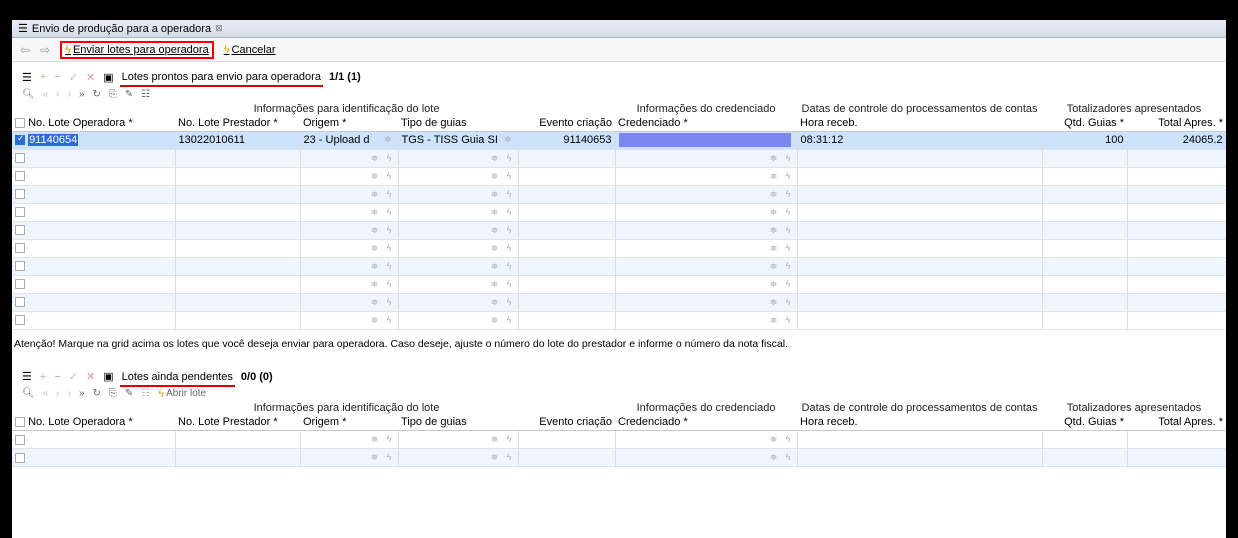 This screenshot has width=1238, height=538. What do you see at coordinates (920, 123) in the screenshot?
I see `col-hora: Hora receb.` at bounding box center [920, 123].